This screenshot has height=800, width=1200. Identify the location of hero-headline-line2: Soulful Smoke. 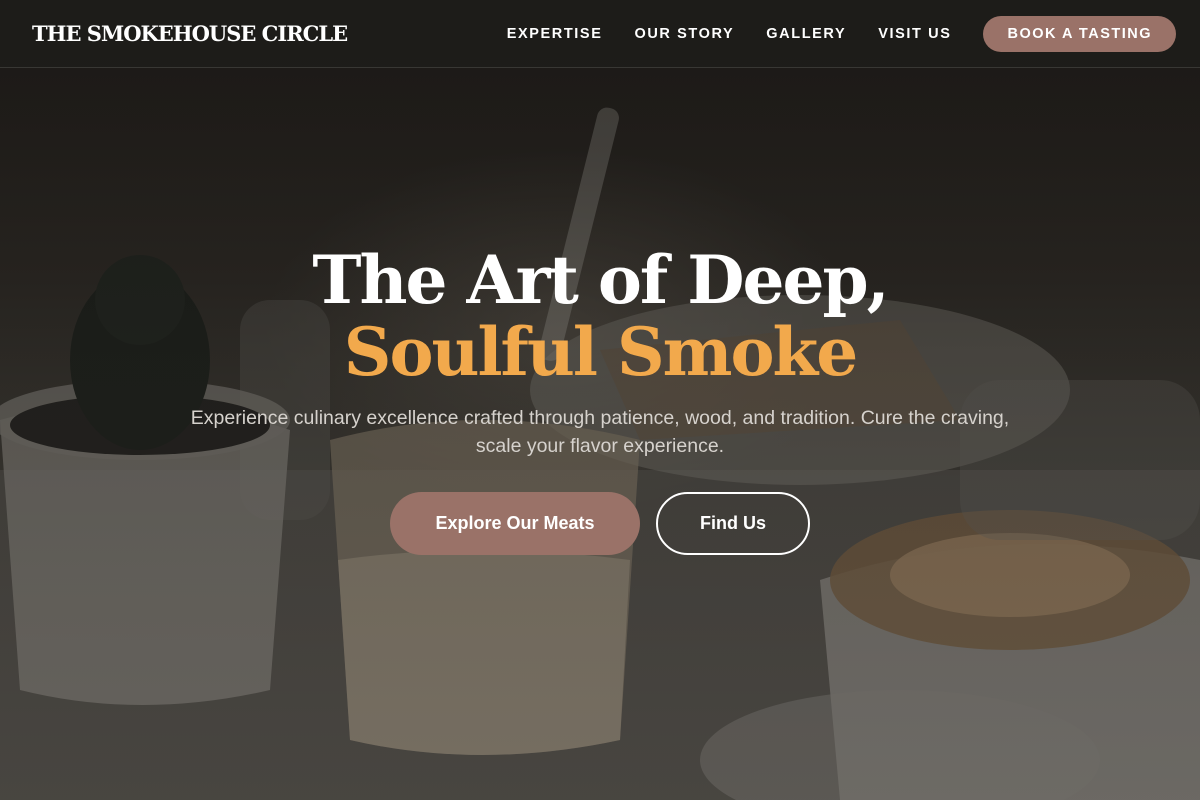
(600, 352).